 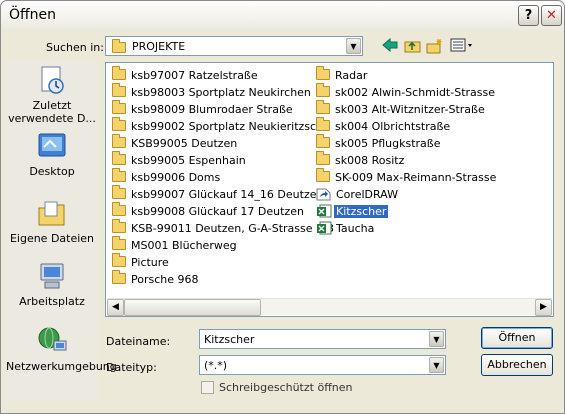 I want to click on up-folder-icon, so click(x=412, y=46).